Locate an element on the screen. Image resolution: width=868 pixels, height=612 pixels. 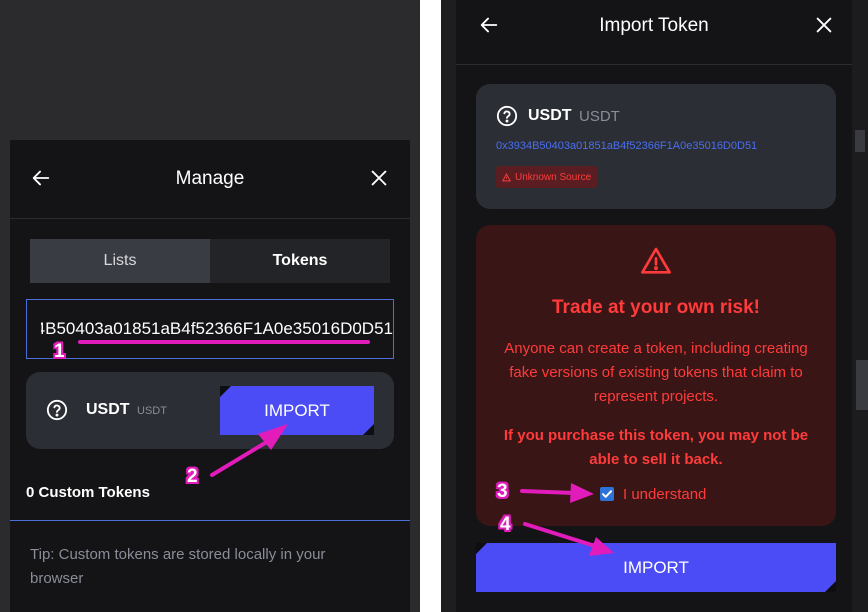
badge-label: Unknown Source is located at coordinates (553, 177).